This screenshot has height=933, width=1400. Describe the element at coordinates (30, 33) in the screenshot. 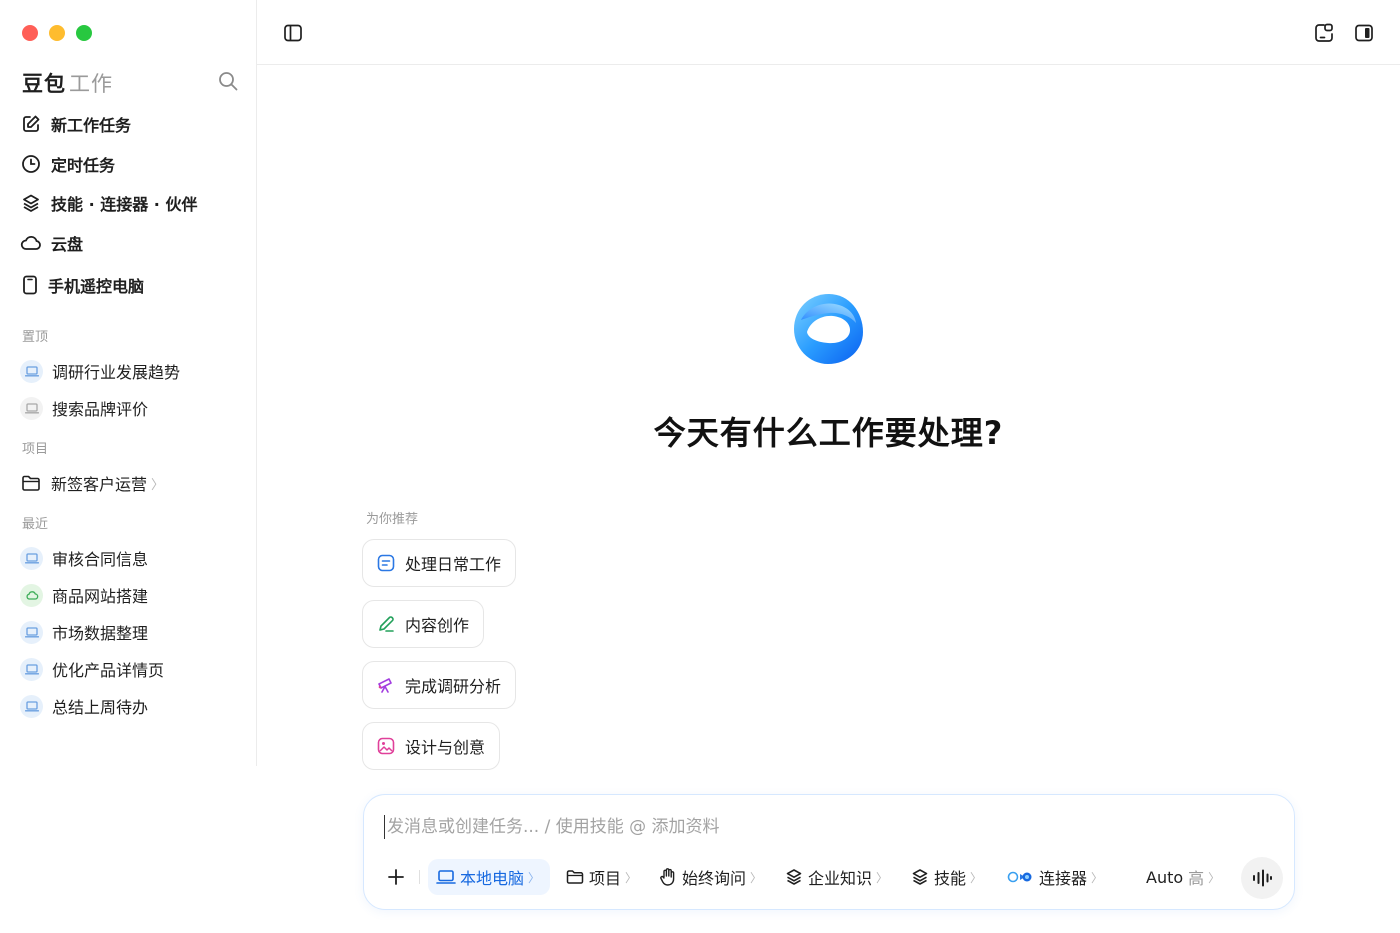

I see `close-window-button` at that location.